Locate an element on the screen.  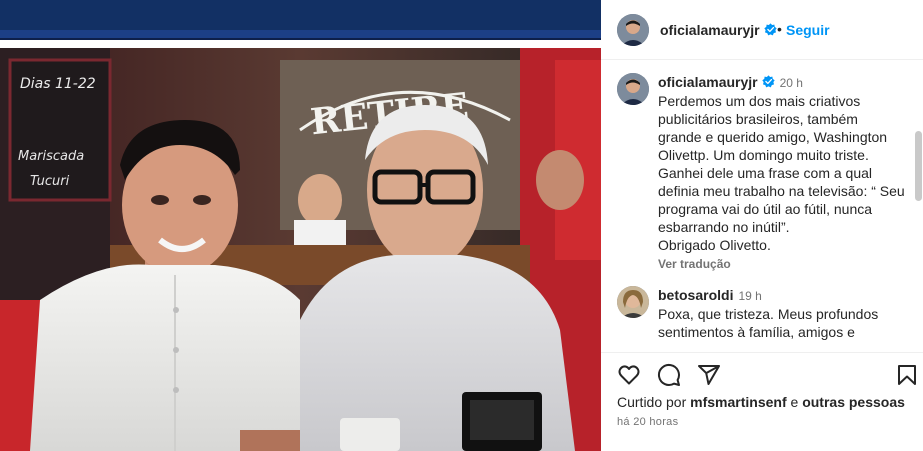
other-likers-link: outras pessoas is located at coordinates (853, 402).